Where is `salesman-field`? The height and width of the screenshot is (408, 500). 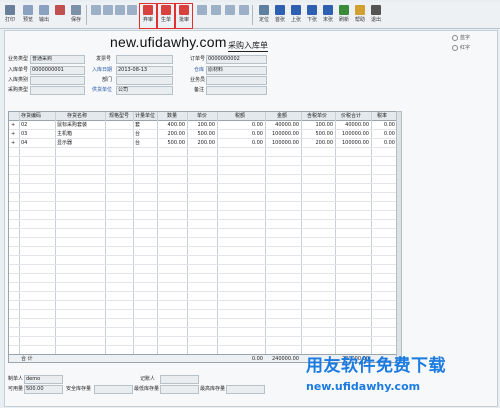
salesman-field is located at coordinates (236, 80).